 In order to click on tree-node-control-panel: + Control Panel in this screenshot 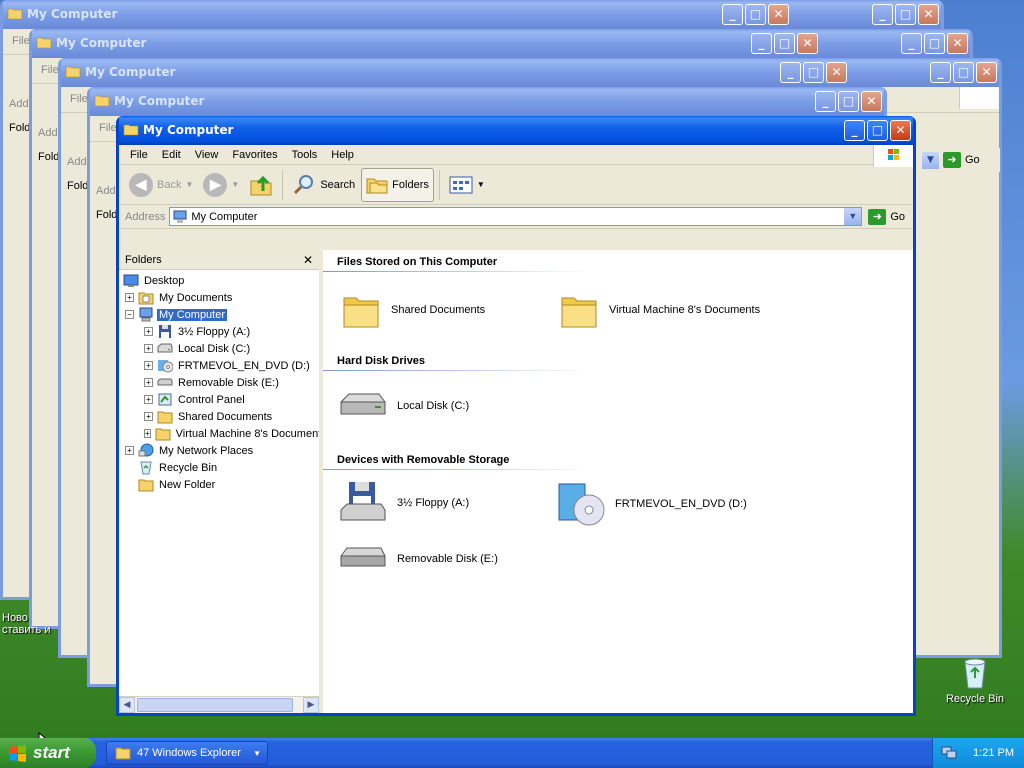, I will do `click(219, 399)`.